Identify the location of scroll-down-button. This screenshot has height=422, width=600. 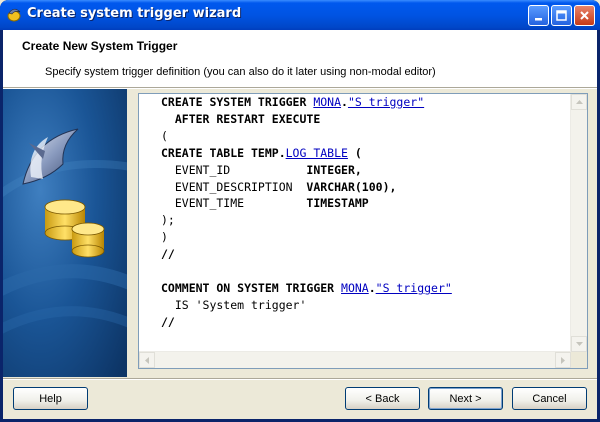
(579, 344).